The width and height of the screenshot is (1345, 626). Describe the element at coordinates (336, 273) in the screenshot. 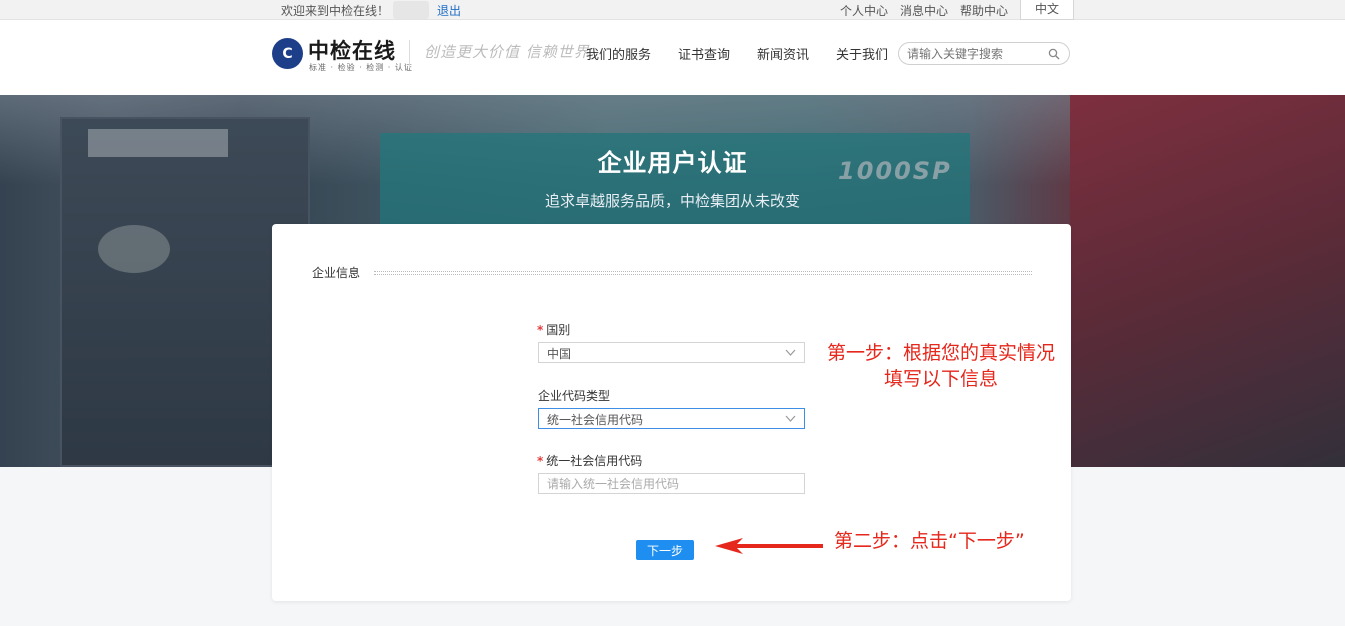

I see `section-title: 企业信息` at that location.